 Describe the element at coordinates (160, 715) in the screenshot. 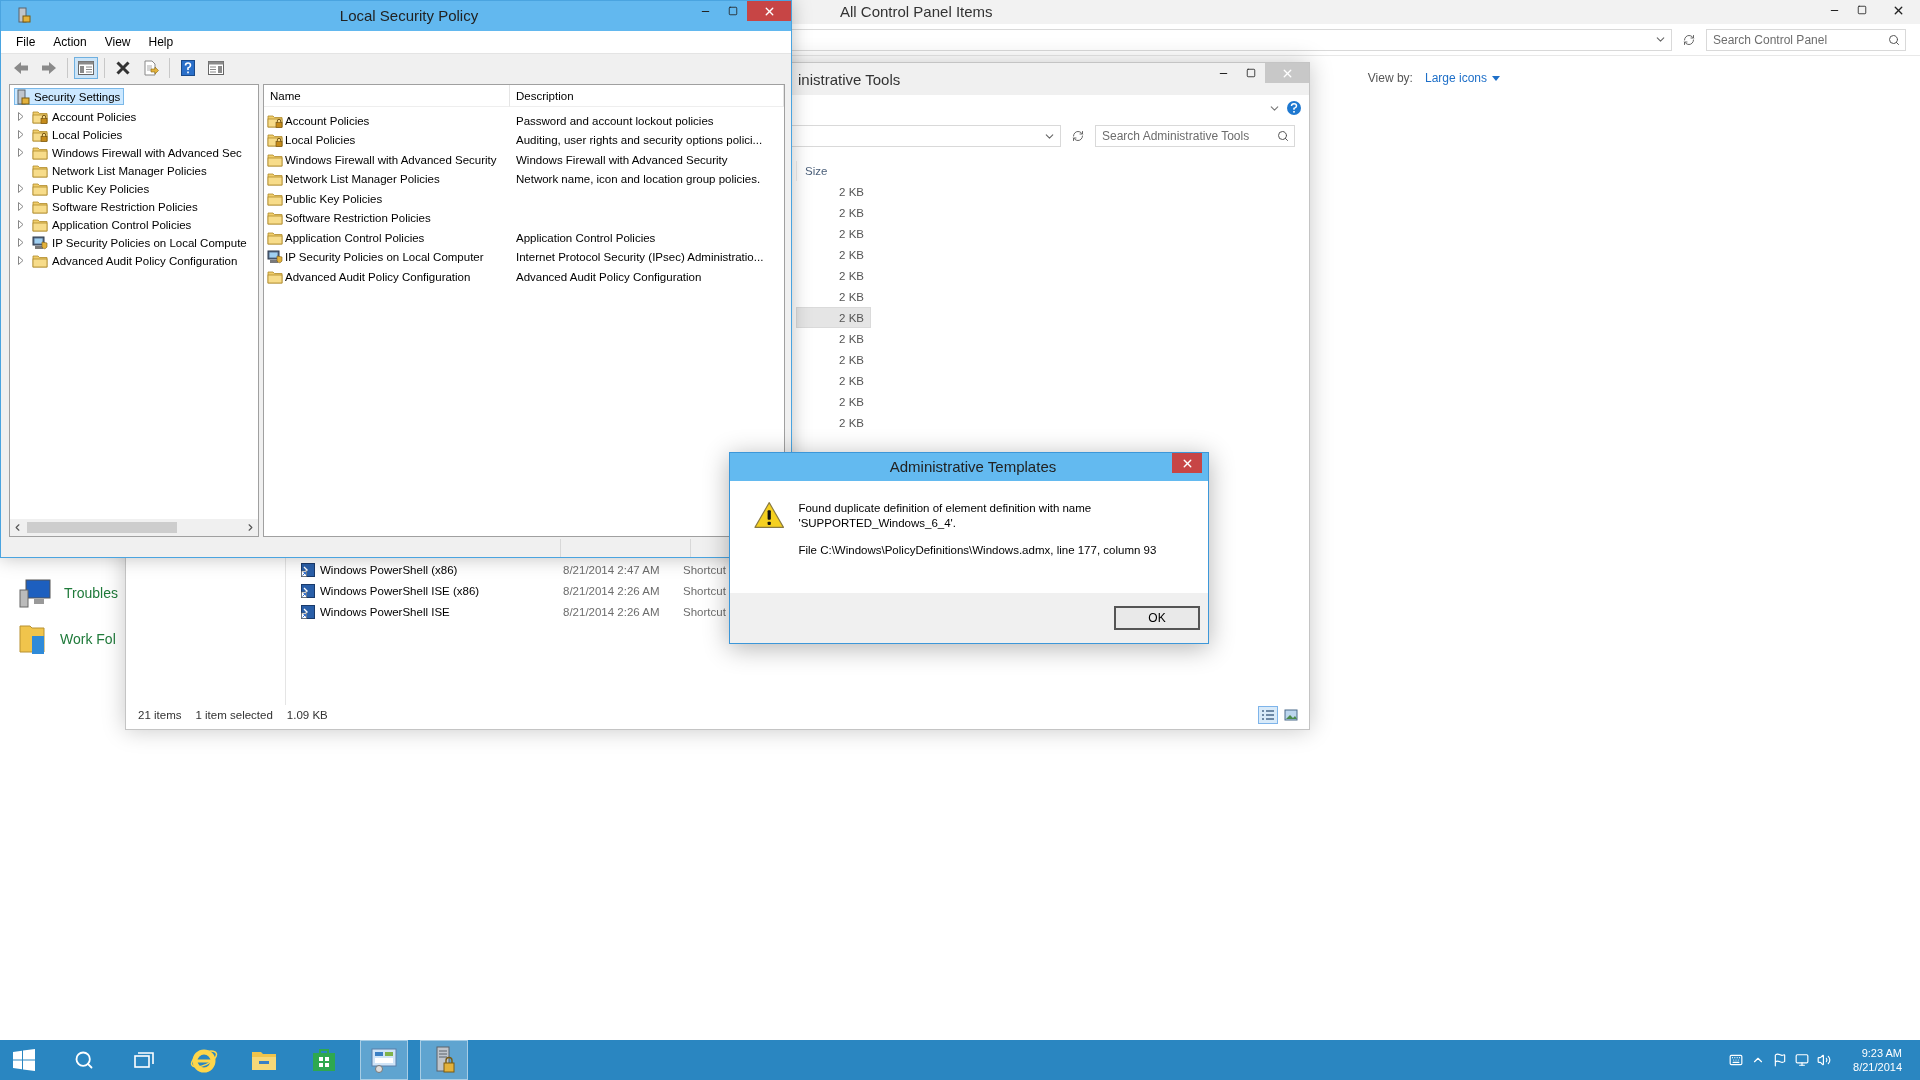

I see `item-count: 21 items` at that location.